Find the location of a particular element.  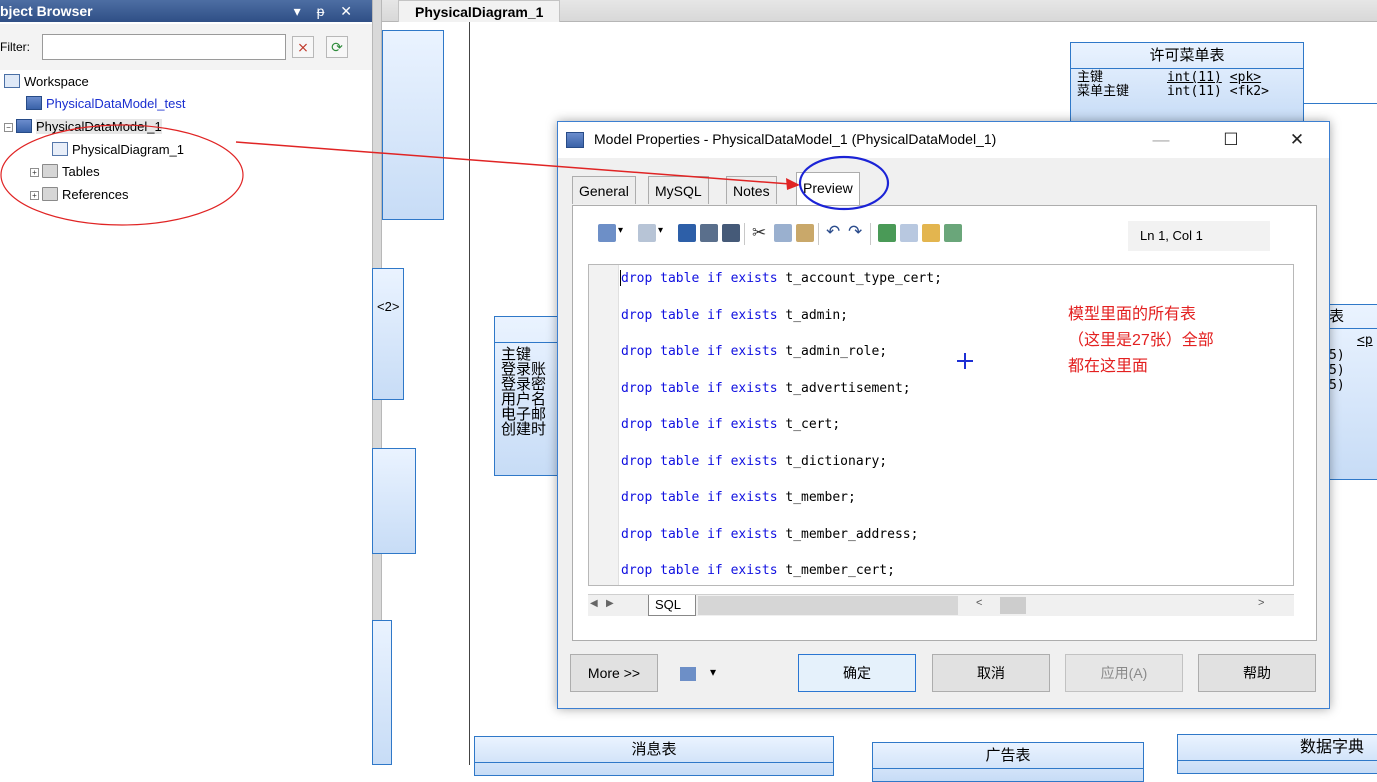

entity-message: 消息表 is located at coordinates (654, 756).